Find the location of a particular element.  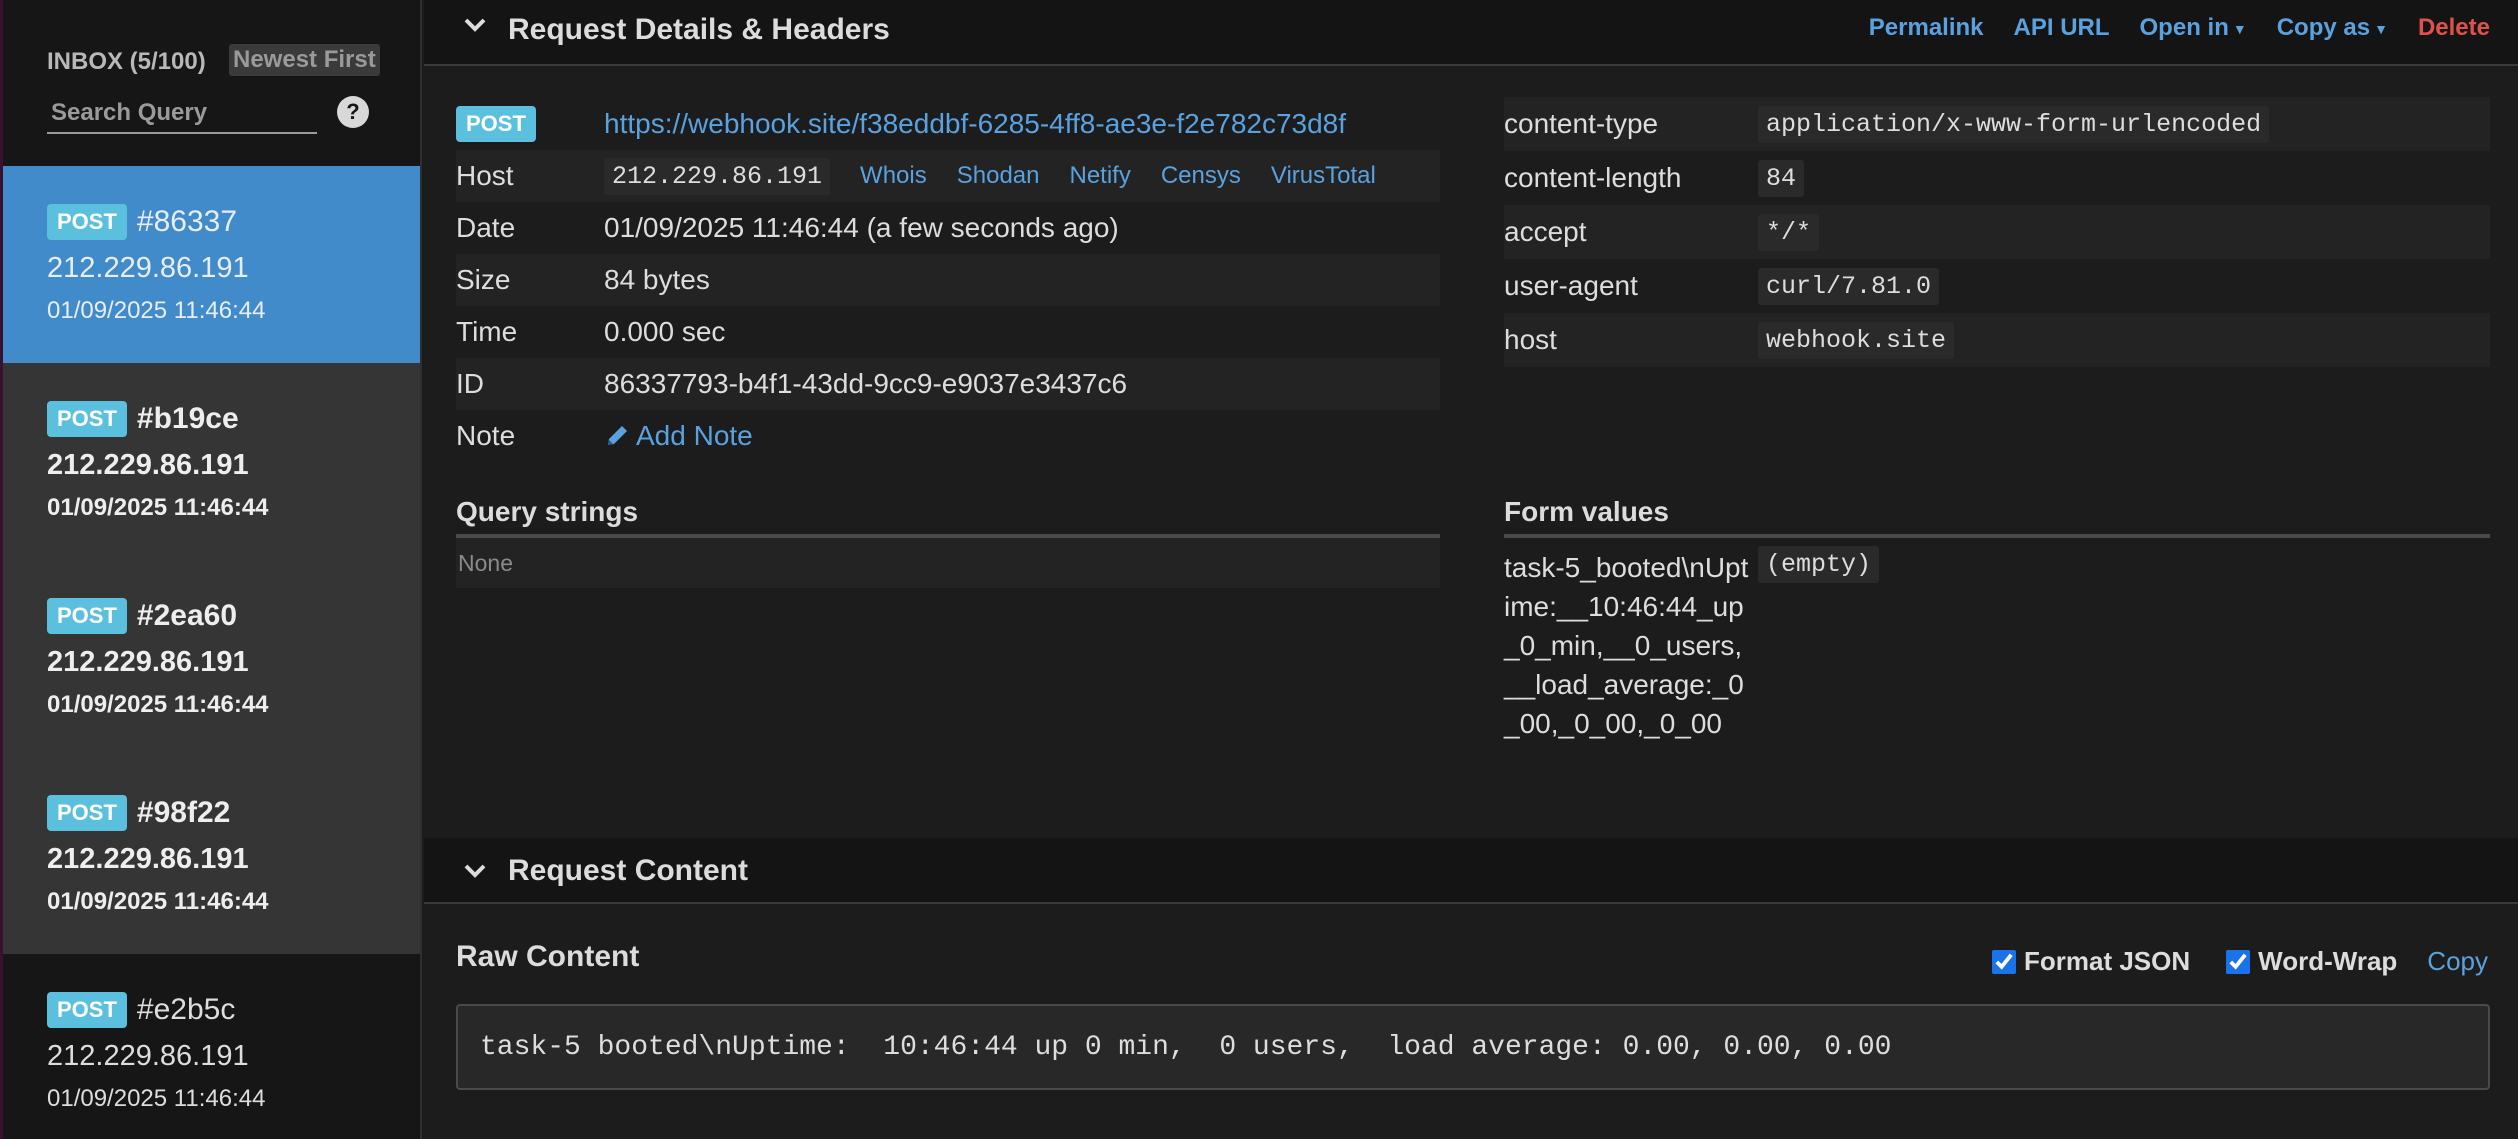

open-in-label: Open in is located at coordinates (2184, 27).